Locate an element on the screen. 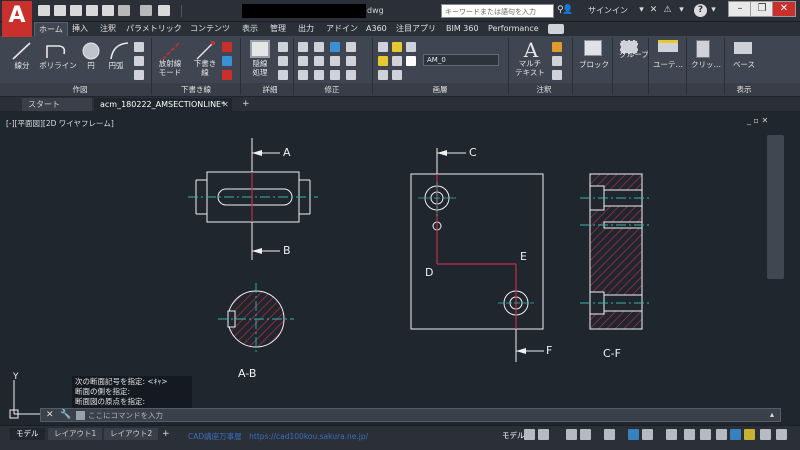  tab-annotate: 注釈 is located at coordinates (108, 29).